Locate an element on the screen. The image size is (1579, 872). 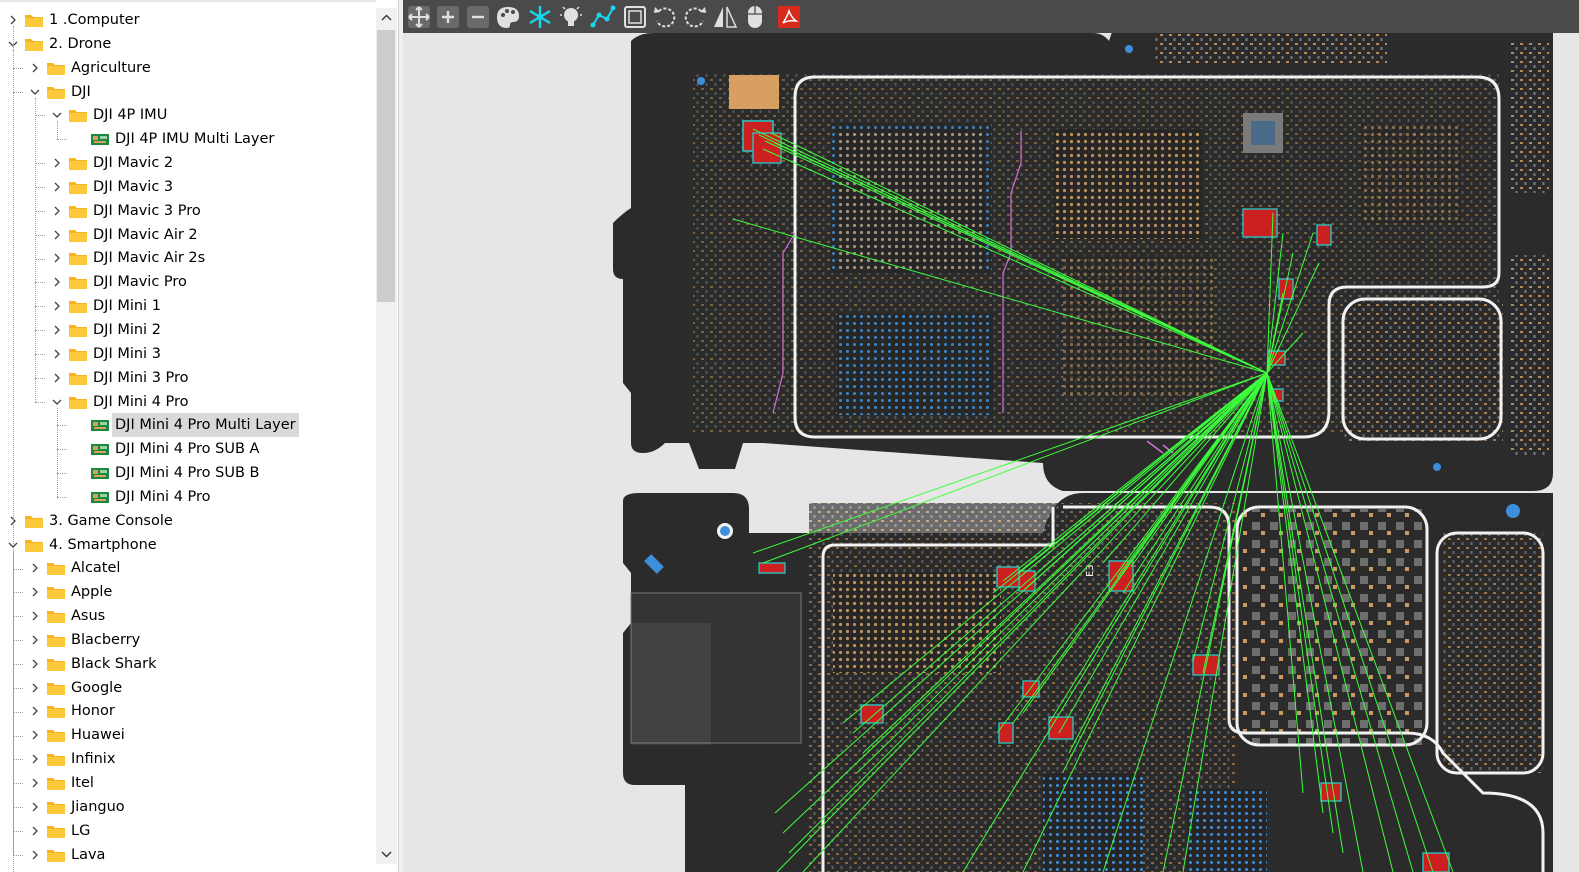
trace-route-icon is located at coordinates (603, 17).